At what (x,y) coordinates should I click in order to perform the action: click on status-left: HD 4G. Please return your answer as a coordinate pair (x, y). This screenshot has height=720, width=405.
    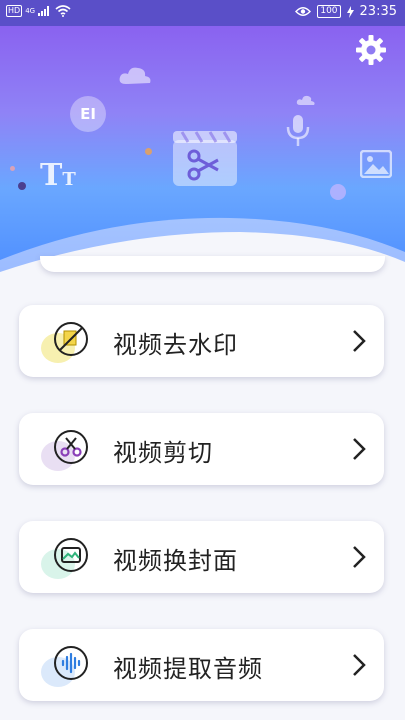
    Looking at the image, I should click on (38, 11).